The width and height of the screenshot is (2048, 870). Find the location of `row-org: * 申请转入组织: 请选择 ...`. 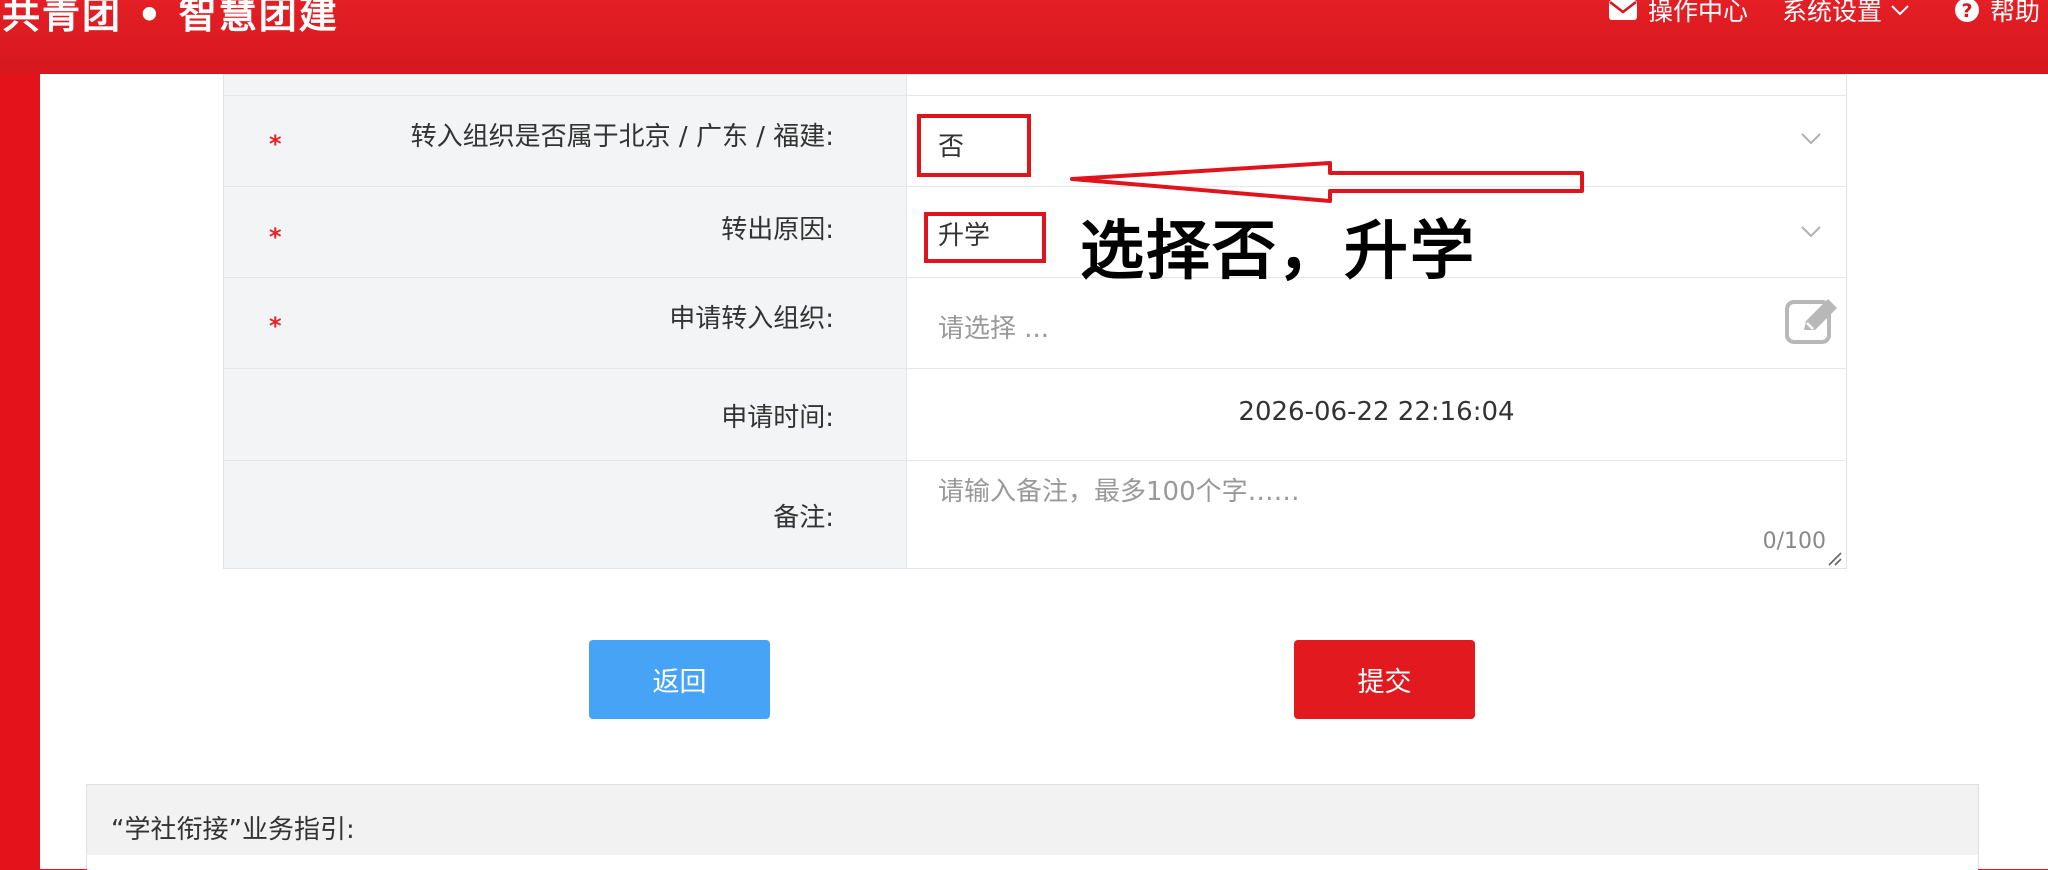

row-org: * 申请转入组织: 请选择 ... is located at coordinates (1035, 322).